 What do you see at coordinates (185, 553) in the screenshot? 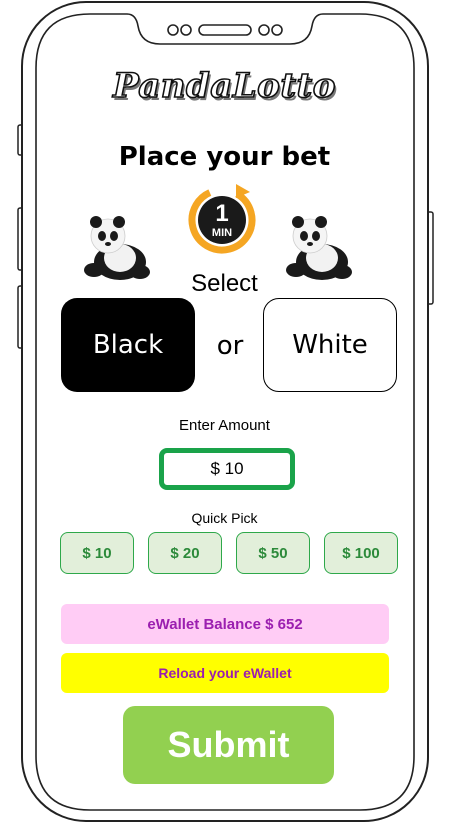
I see `quick-pick-20-button: $ 20` at bounding box center [185, 553].